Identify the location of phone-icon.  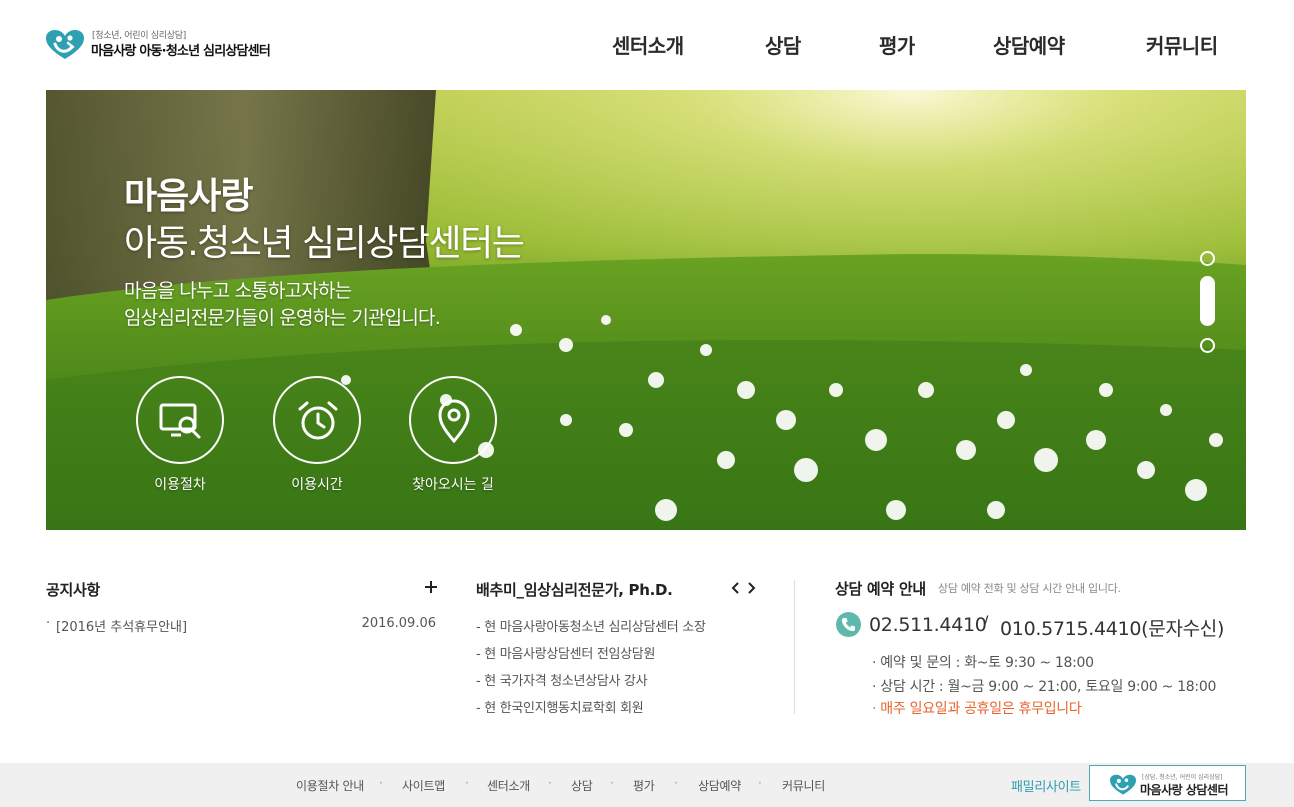
(848, 624).